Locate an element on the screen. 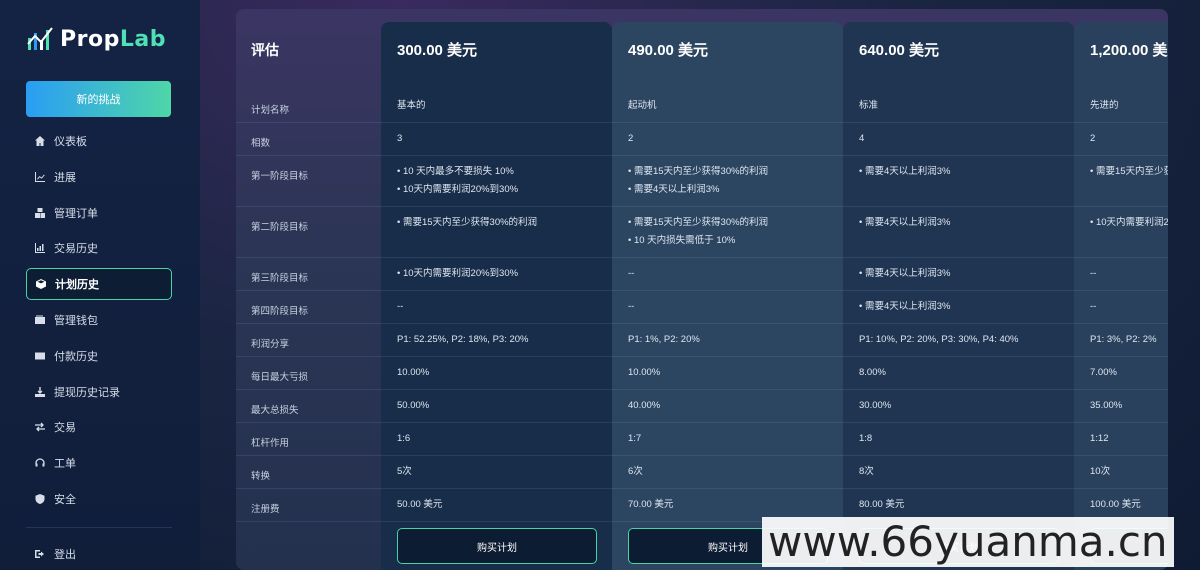 The image size is (1200, 570). sidebar-item-label: 安全 is located at coordinates (65, 499).